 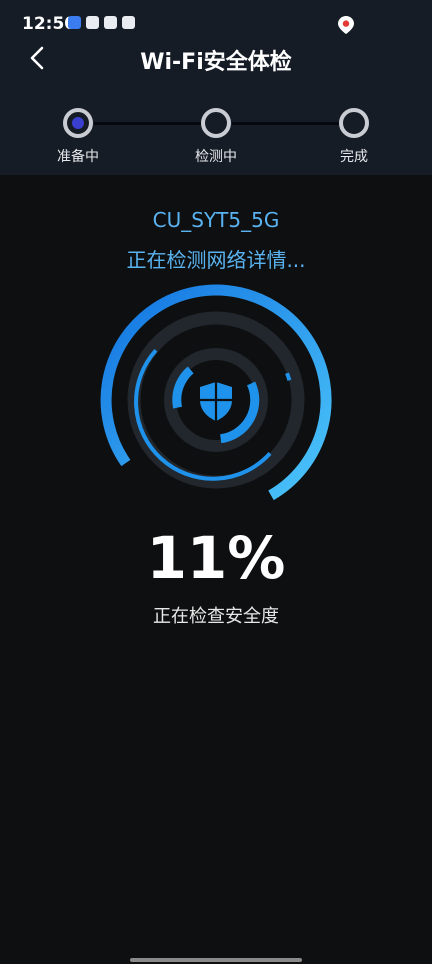 I want to click on location-pin-icon, so click(x=346, y=25).